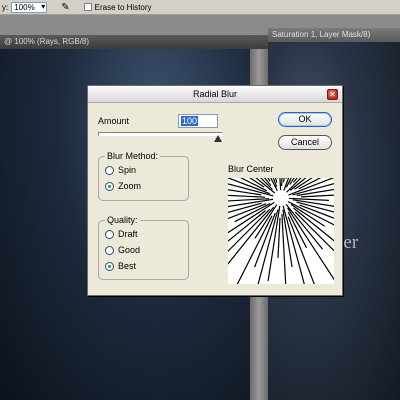 The height and width of the screenshot is (400, 400). I want to click on quality-draft-option: Draft, so click(121, 234).